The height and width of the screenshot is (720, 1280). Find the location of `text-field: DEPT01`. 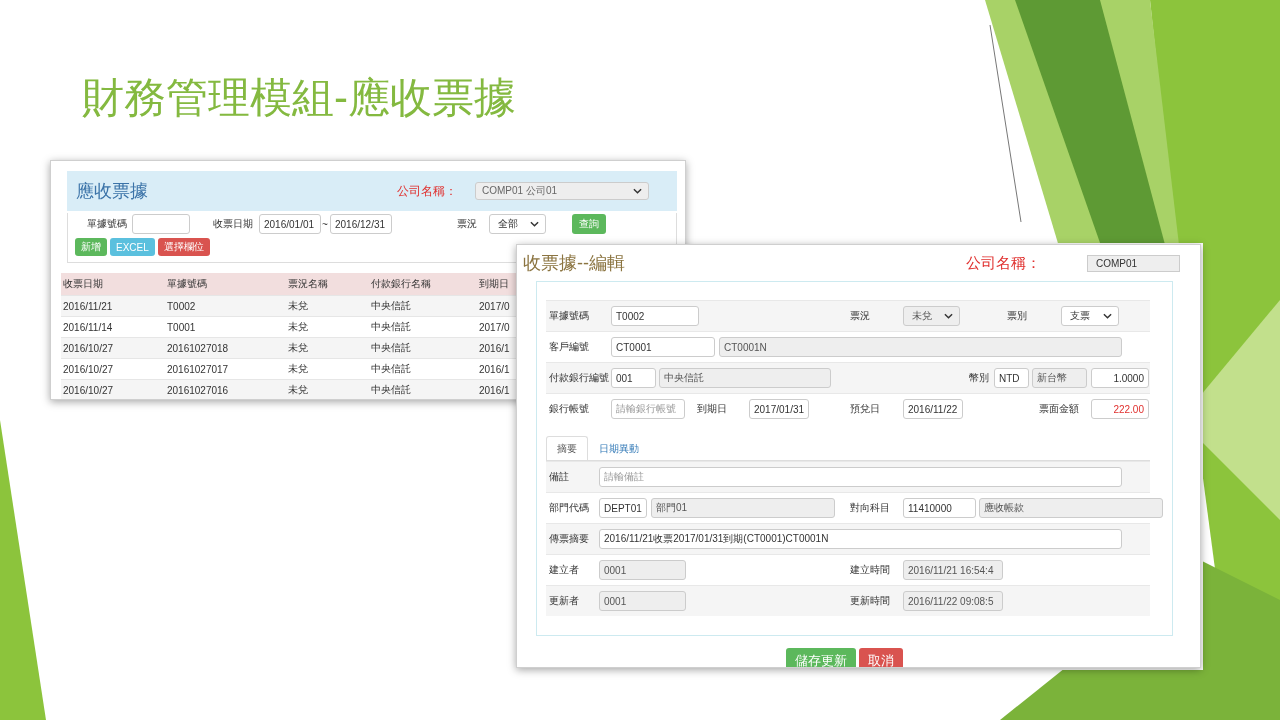

text-field: DEPT01 is located at coordinates (623, 508).